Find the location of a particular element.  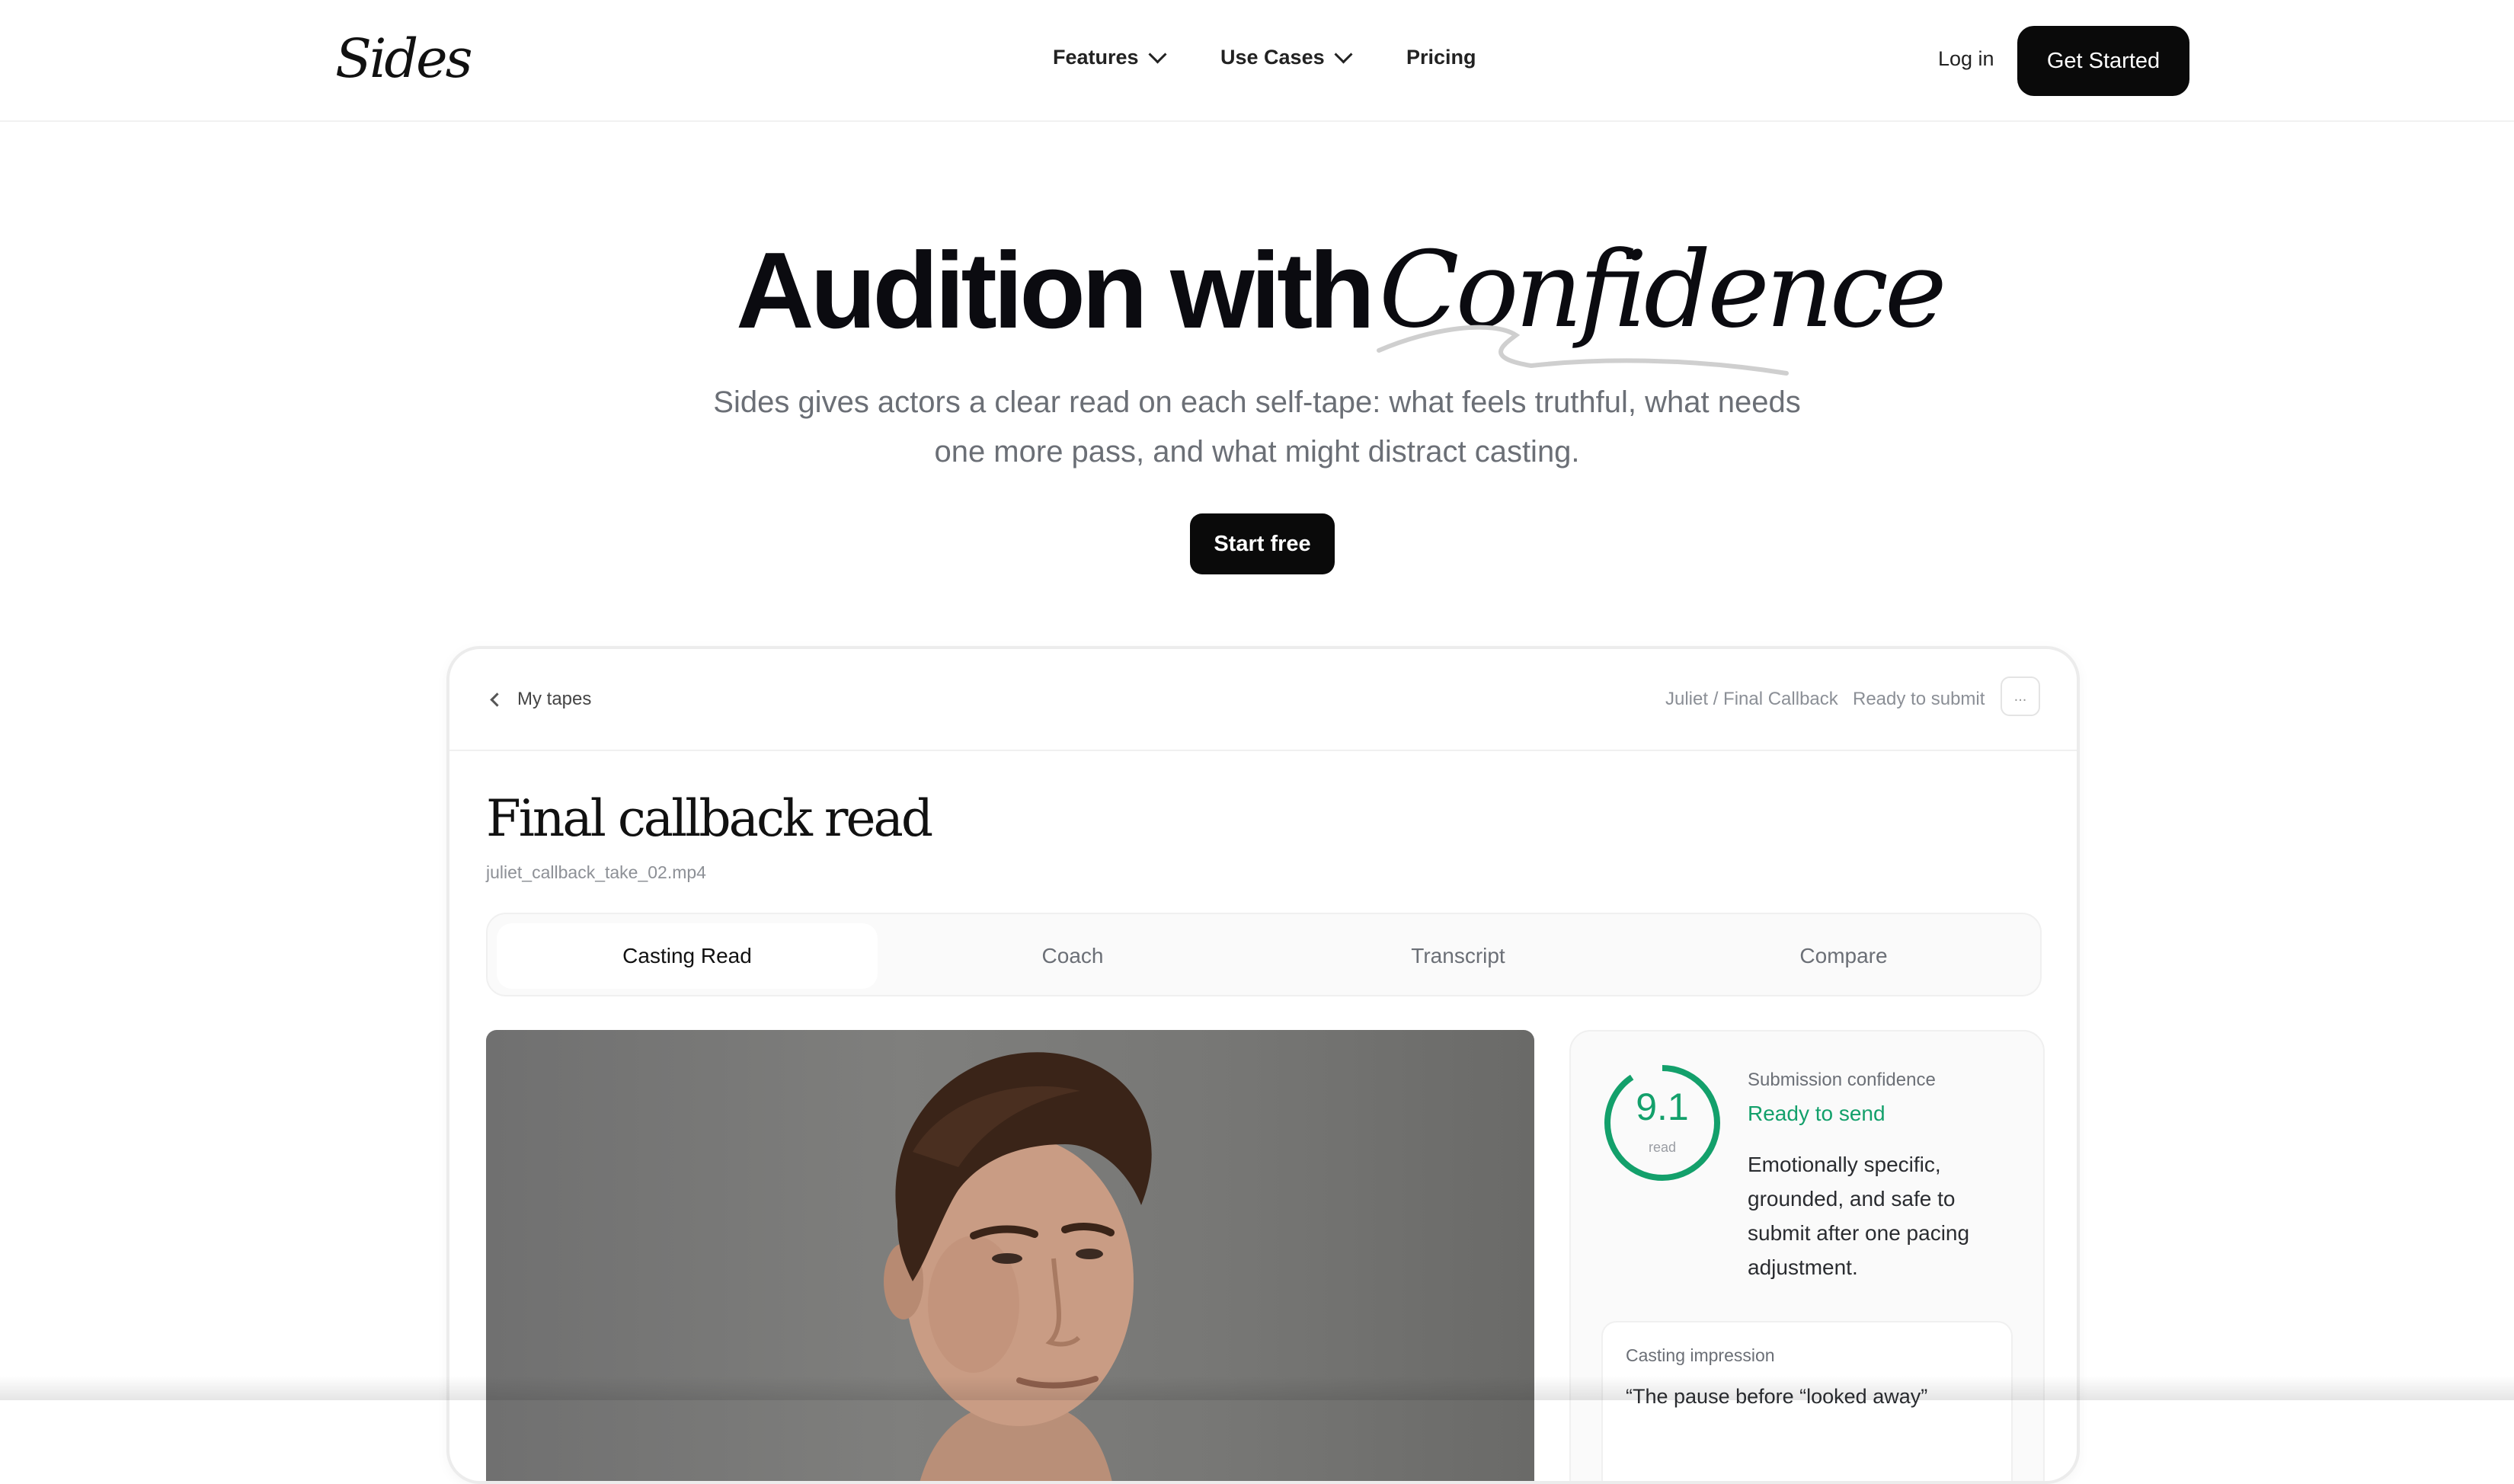

nav-item-label: Use Cases is located at coordinates (1272, 57).